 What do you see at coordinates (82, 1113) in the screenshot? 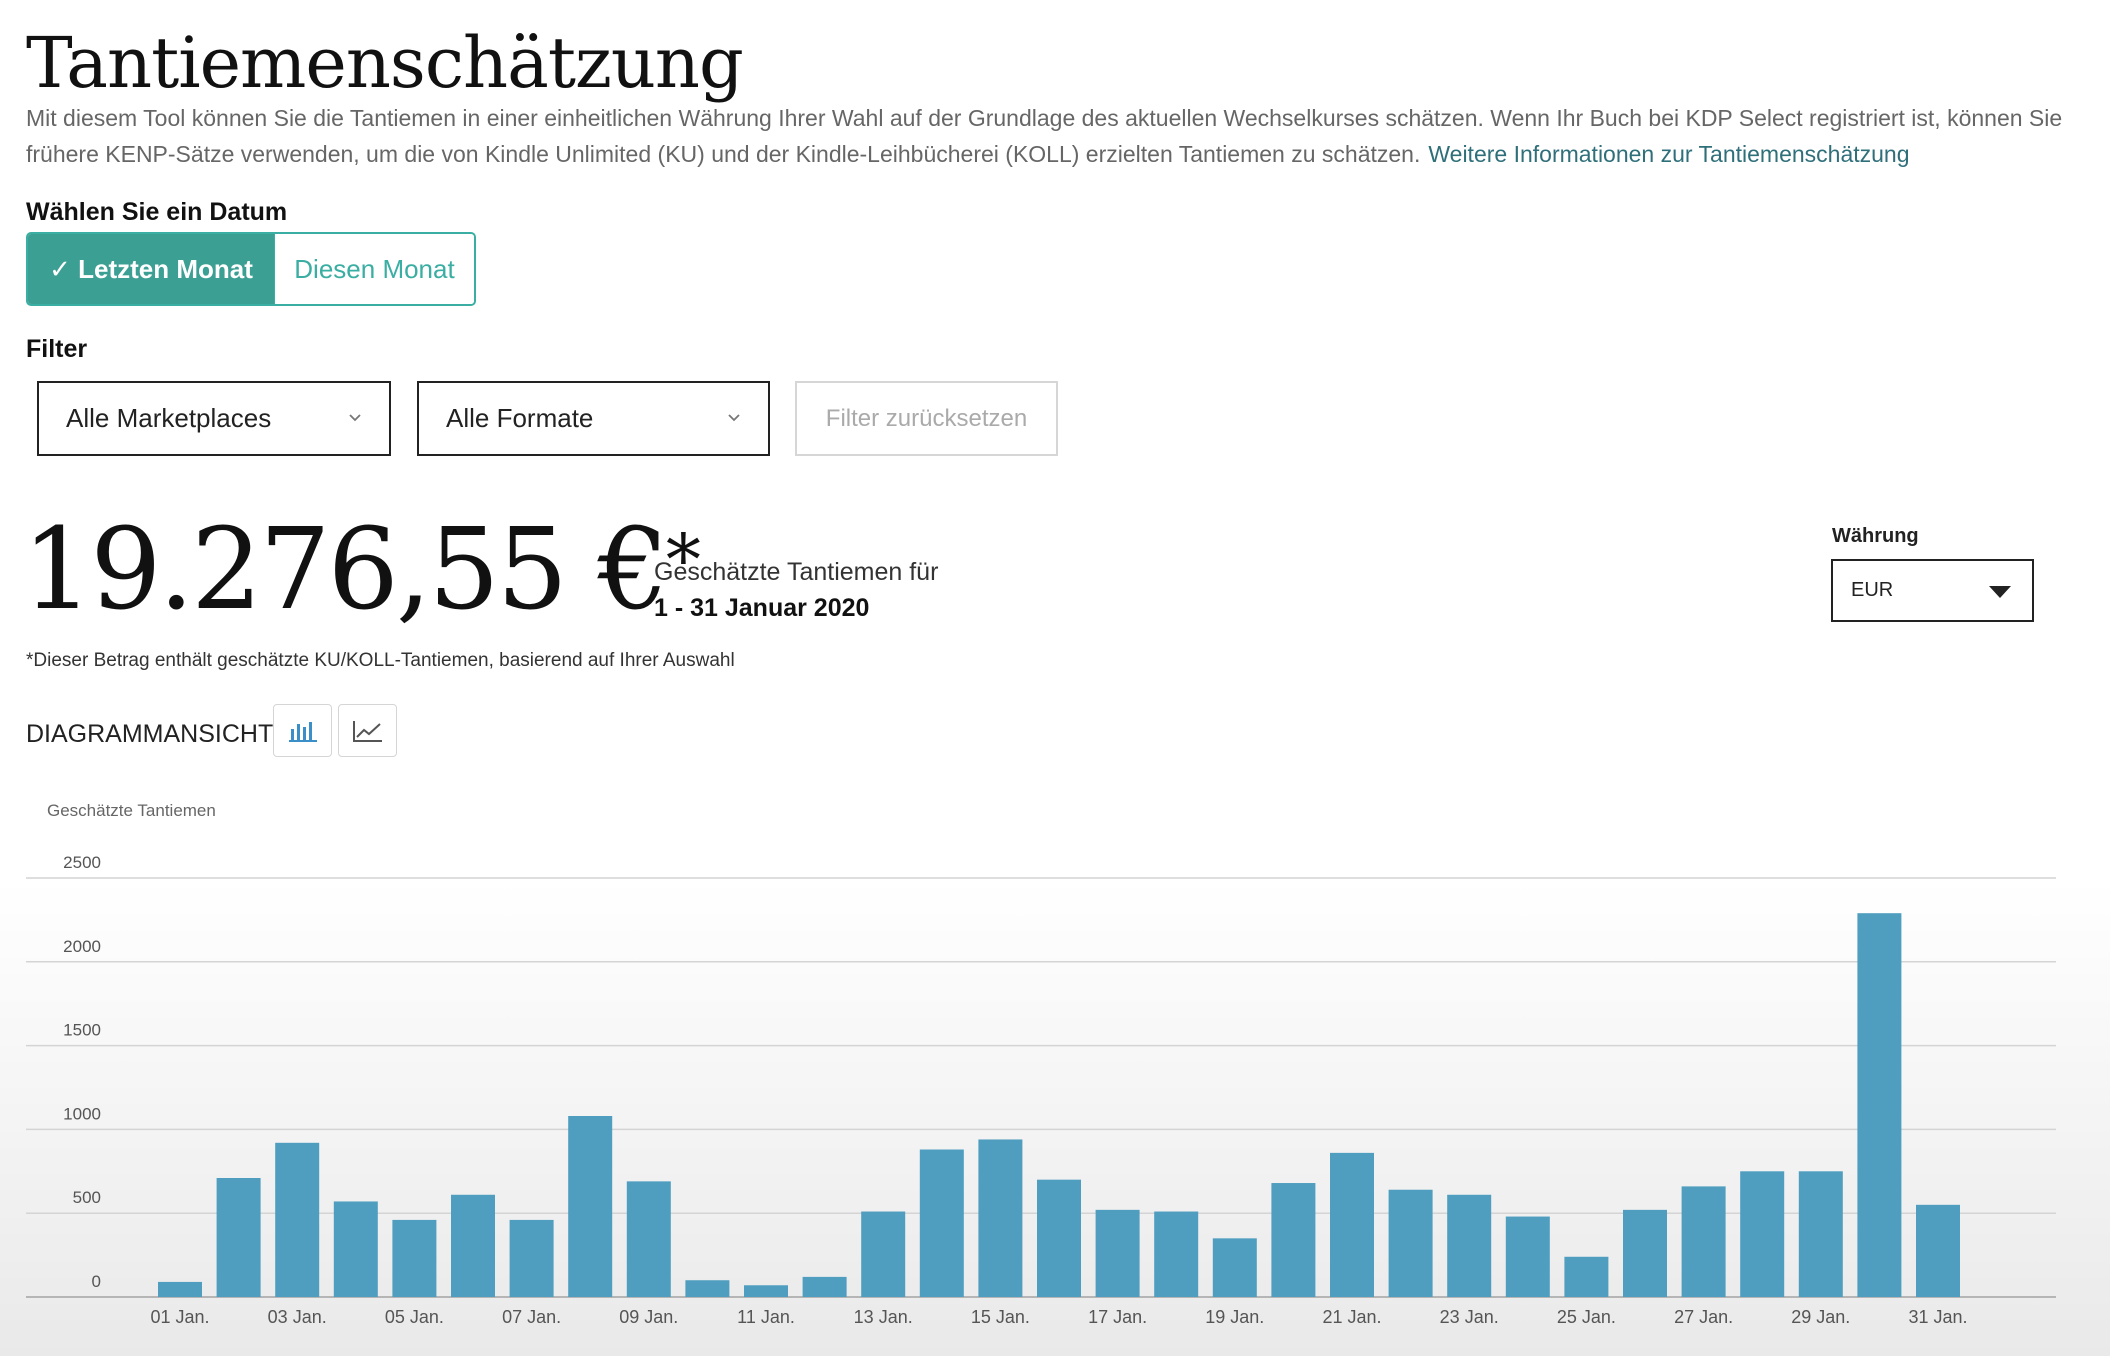
I see `y-tick-label: 1000` at bounding box center [82, 1113].